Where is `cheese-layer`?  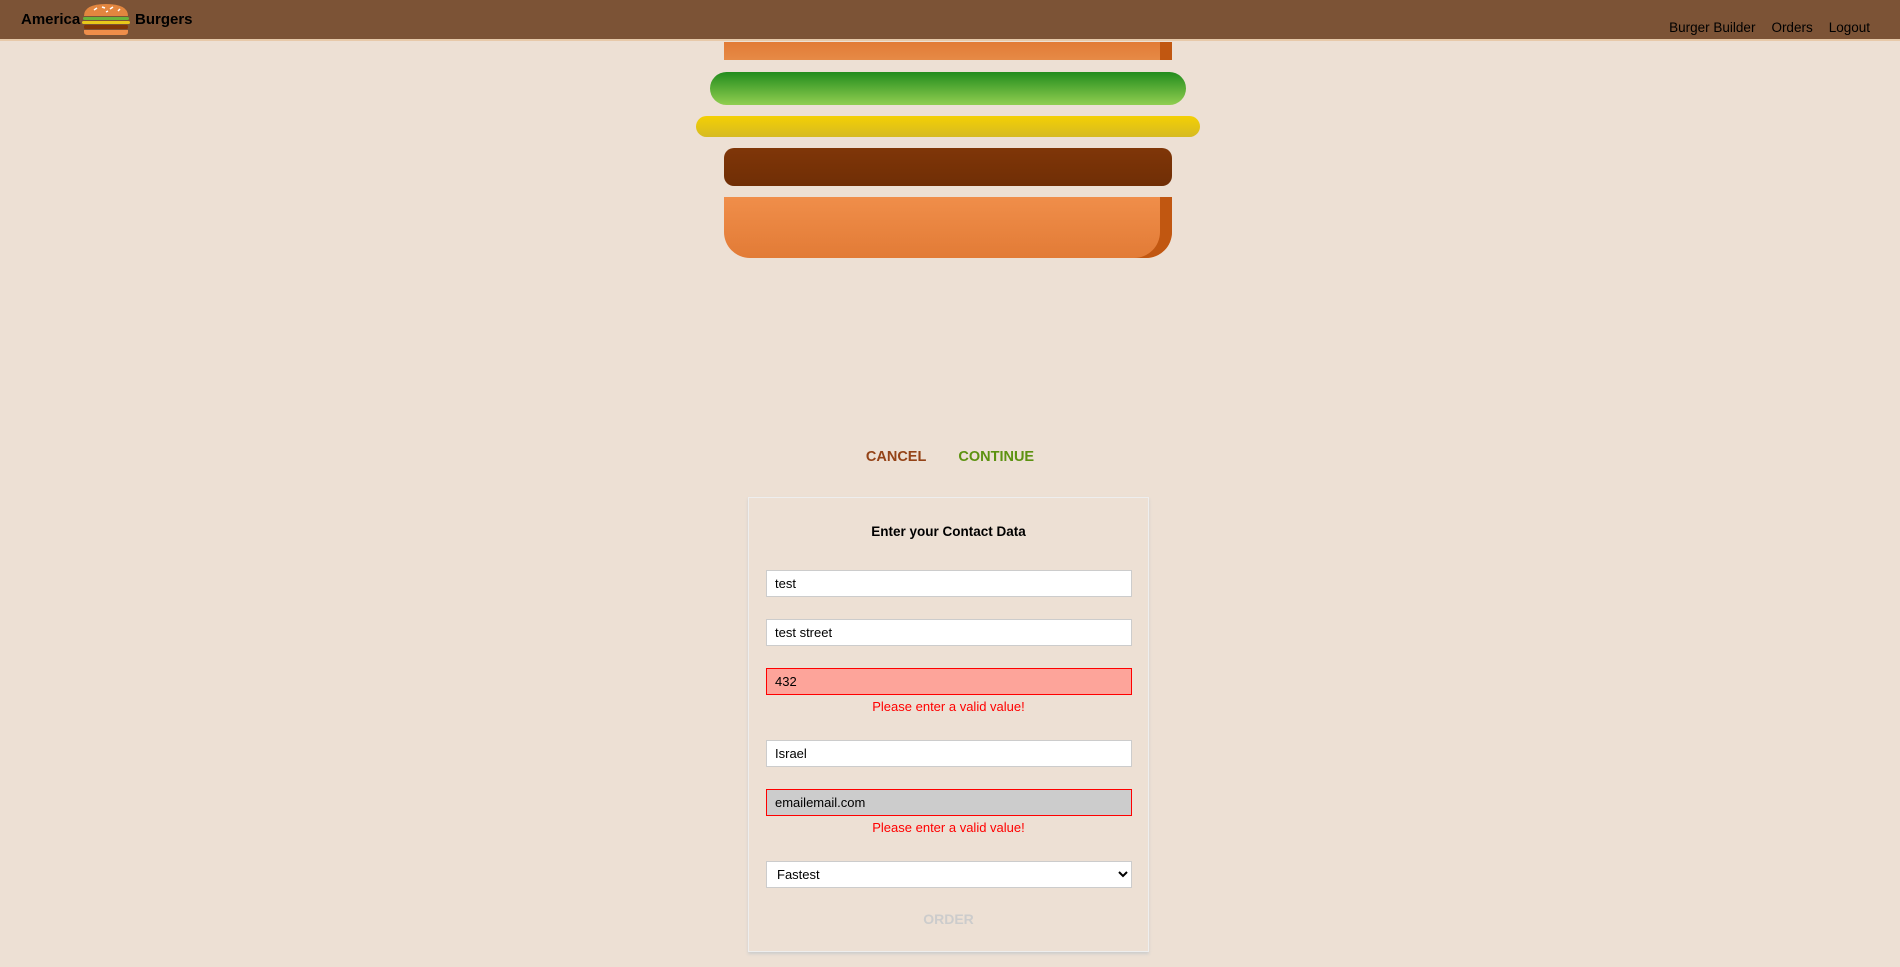 cheese-layer is located at coordinates (948, 126).